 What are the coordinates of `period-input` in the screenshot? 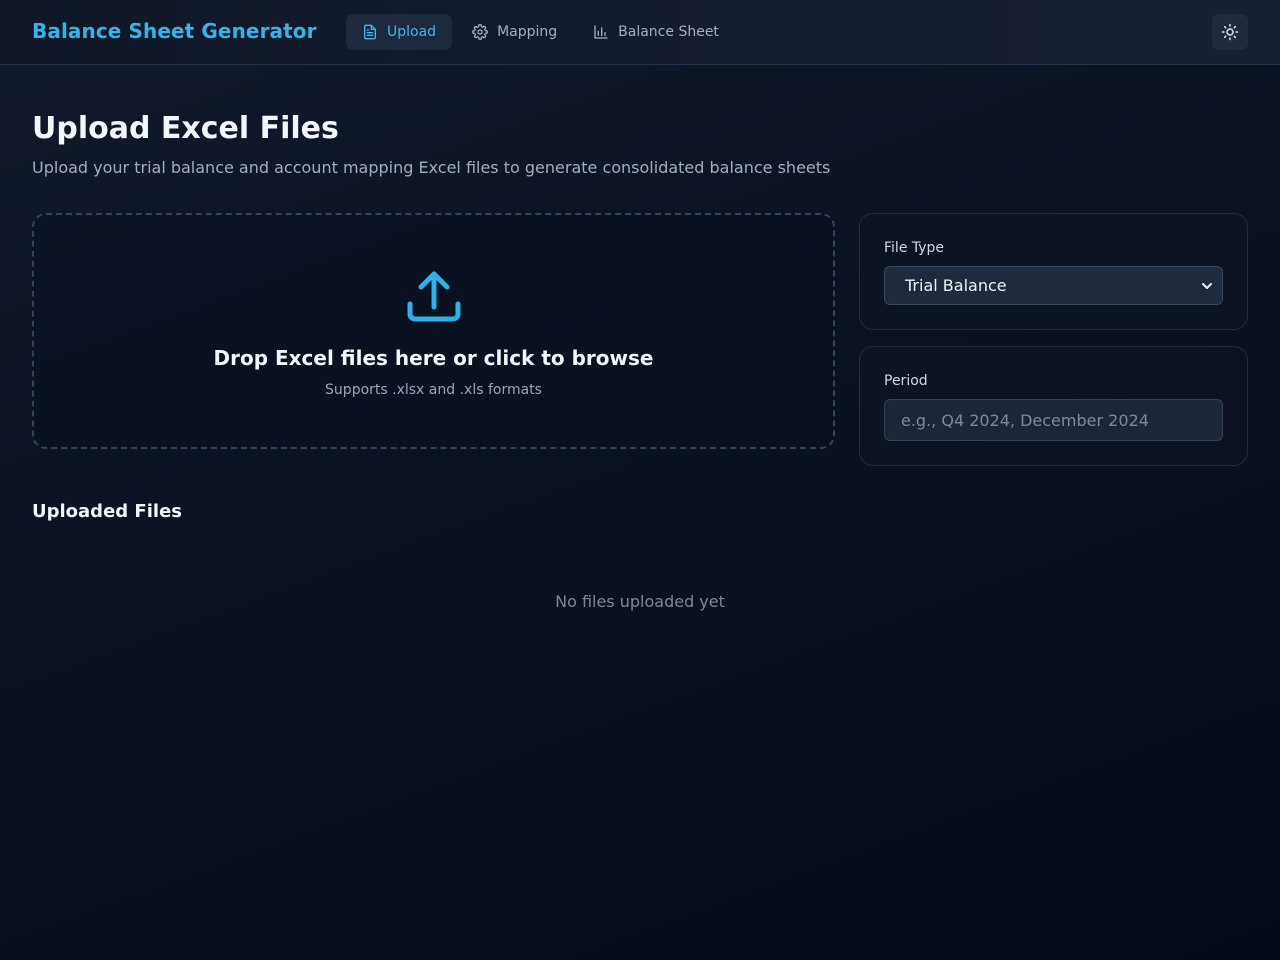 It's located at (1053, 420).